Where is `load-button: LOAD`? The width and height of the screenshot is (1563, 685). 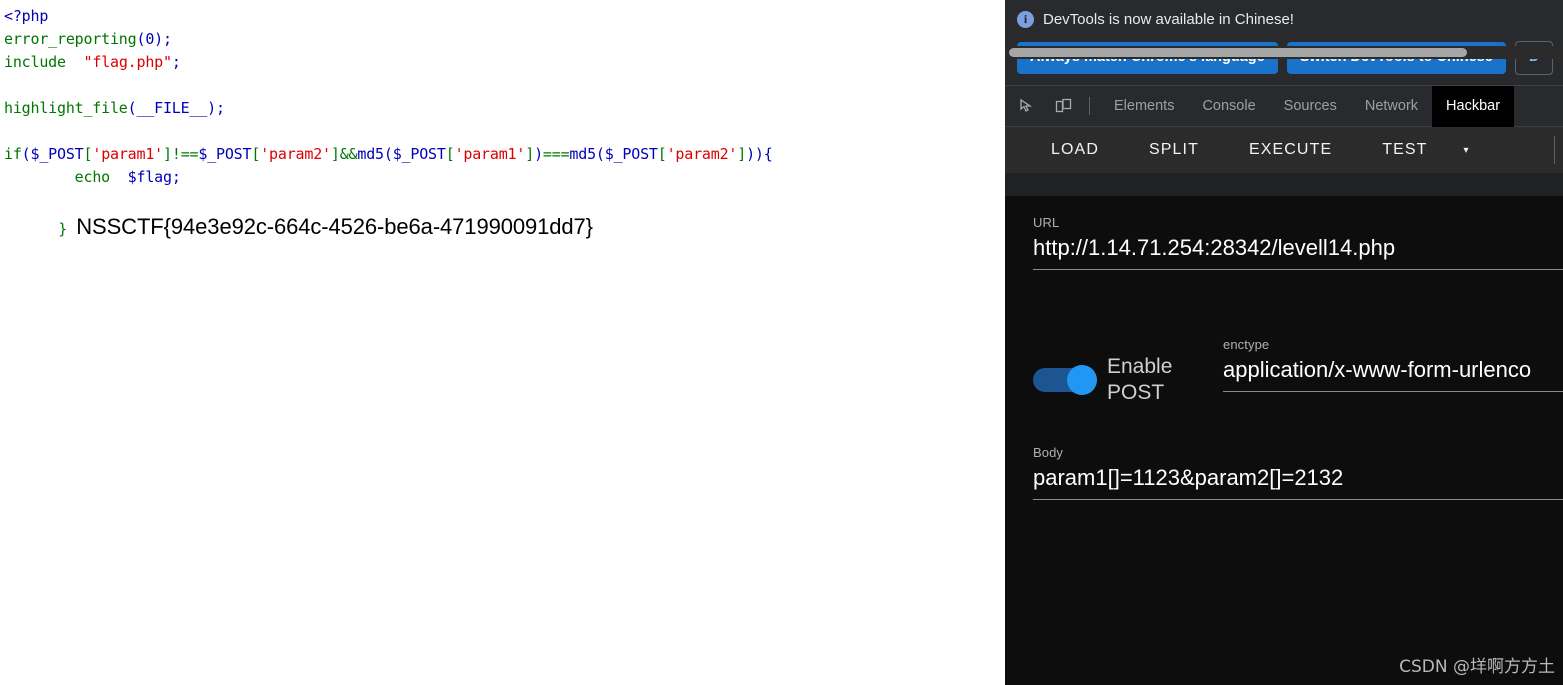
load-button: LOAD is located at coordinates (1088, 150).